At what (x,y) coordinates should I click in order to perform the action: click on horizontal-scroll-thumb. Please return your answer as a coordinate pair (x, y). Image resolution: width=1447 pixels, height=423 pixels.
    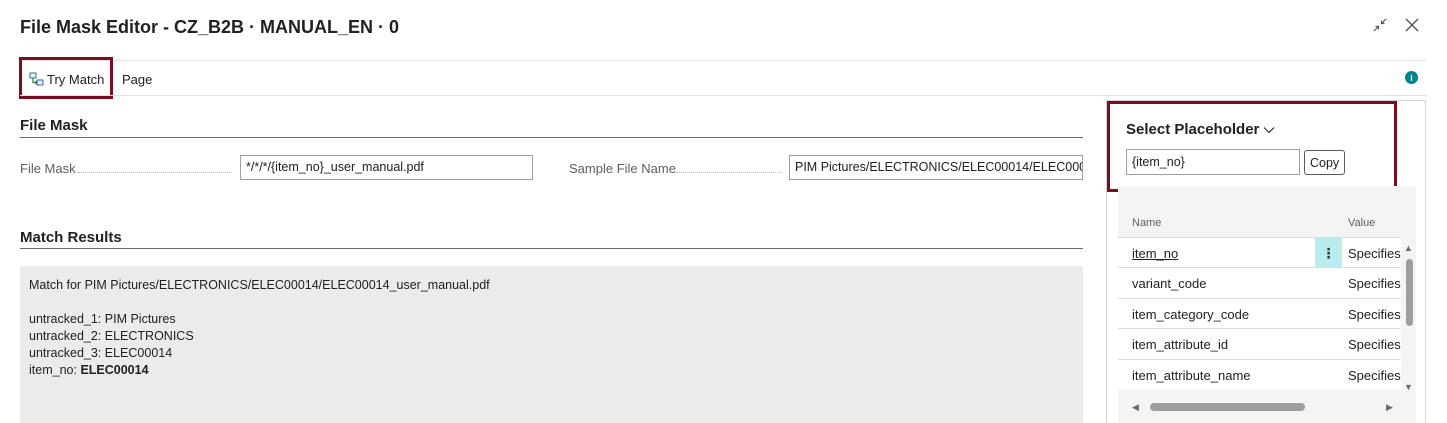
    Looking at the image, I should click on (1227, 407).